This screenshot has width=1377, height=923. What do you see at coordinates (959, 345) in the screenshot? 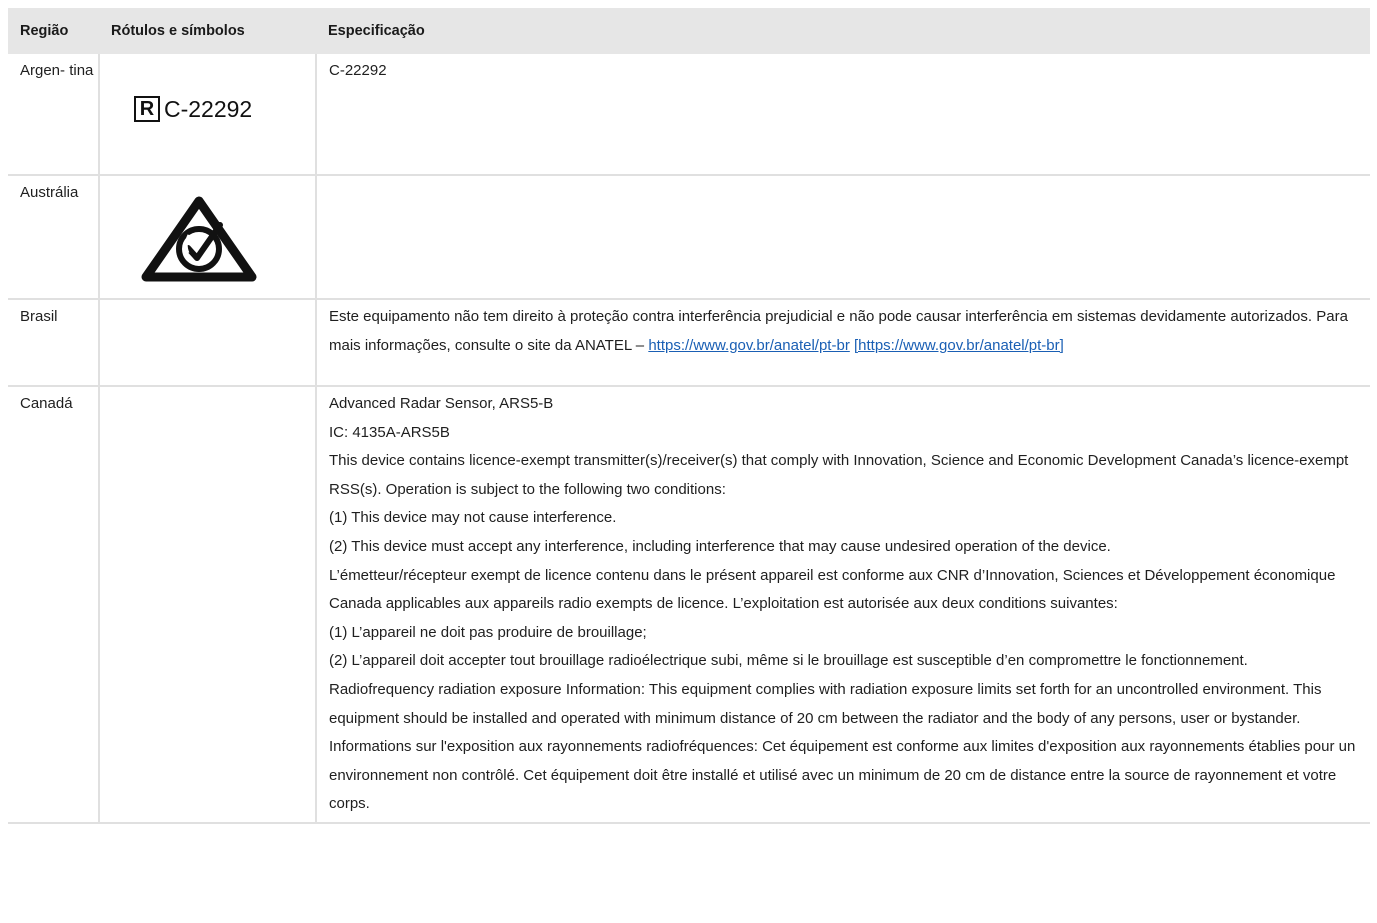
I see `anatel-link-bracketed: [https://www.gov.br/anatel/pt-br]` at bounding box center [959, 345].